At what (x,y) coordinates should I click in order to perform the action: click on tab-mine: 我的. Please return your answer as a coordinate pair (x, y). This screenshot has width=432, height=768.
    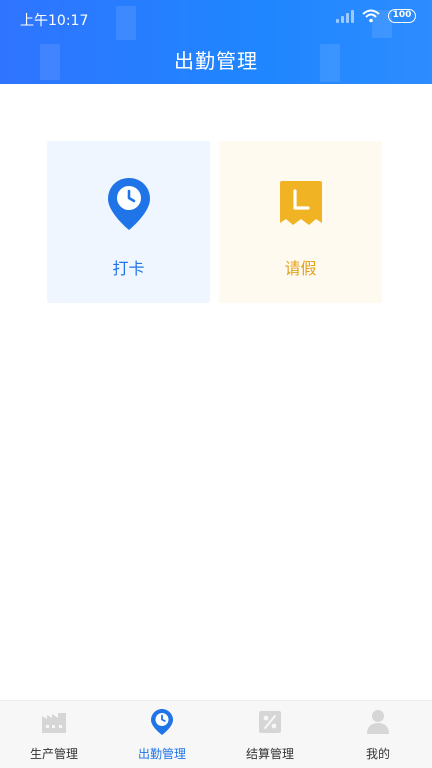
    Looking at the image, I should click on (378, 734).